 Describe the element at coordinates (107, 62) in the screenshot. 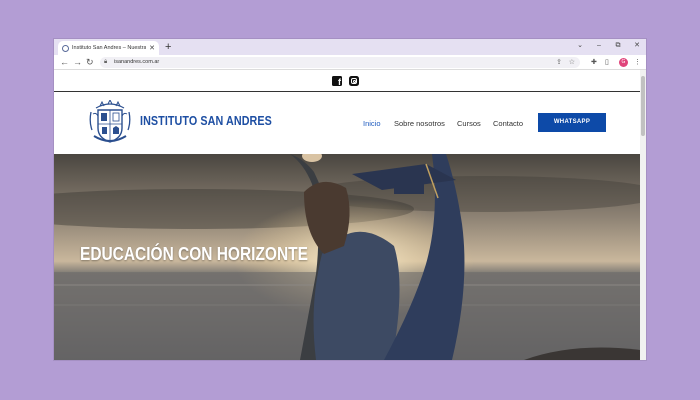

I see `lock-icon: 🔒︎` at that location.